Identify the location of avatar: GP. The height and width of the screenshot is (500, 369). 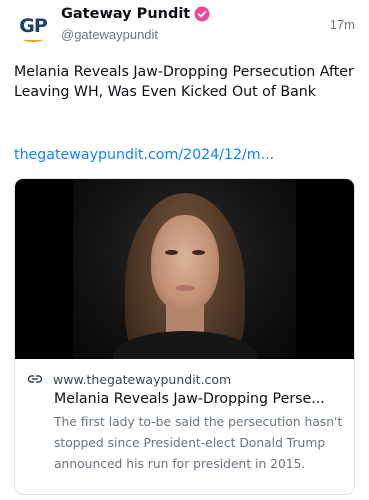
(33, 29).